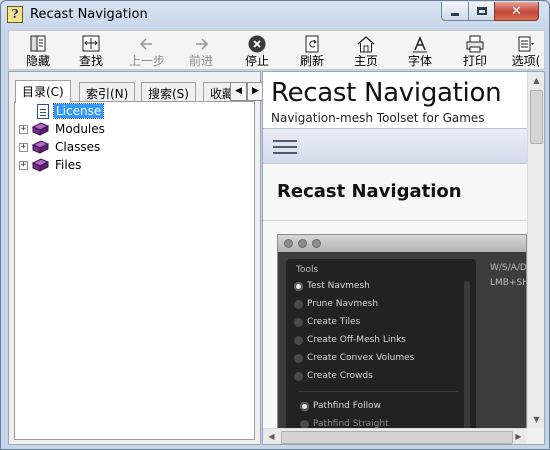 Image resolution: width=550 pixels, height=450 pixels. I want to click on hamburger-menu-icon, so click(285, 147).